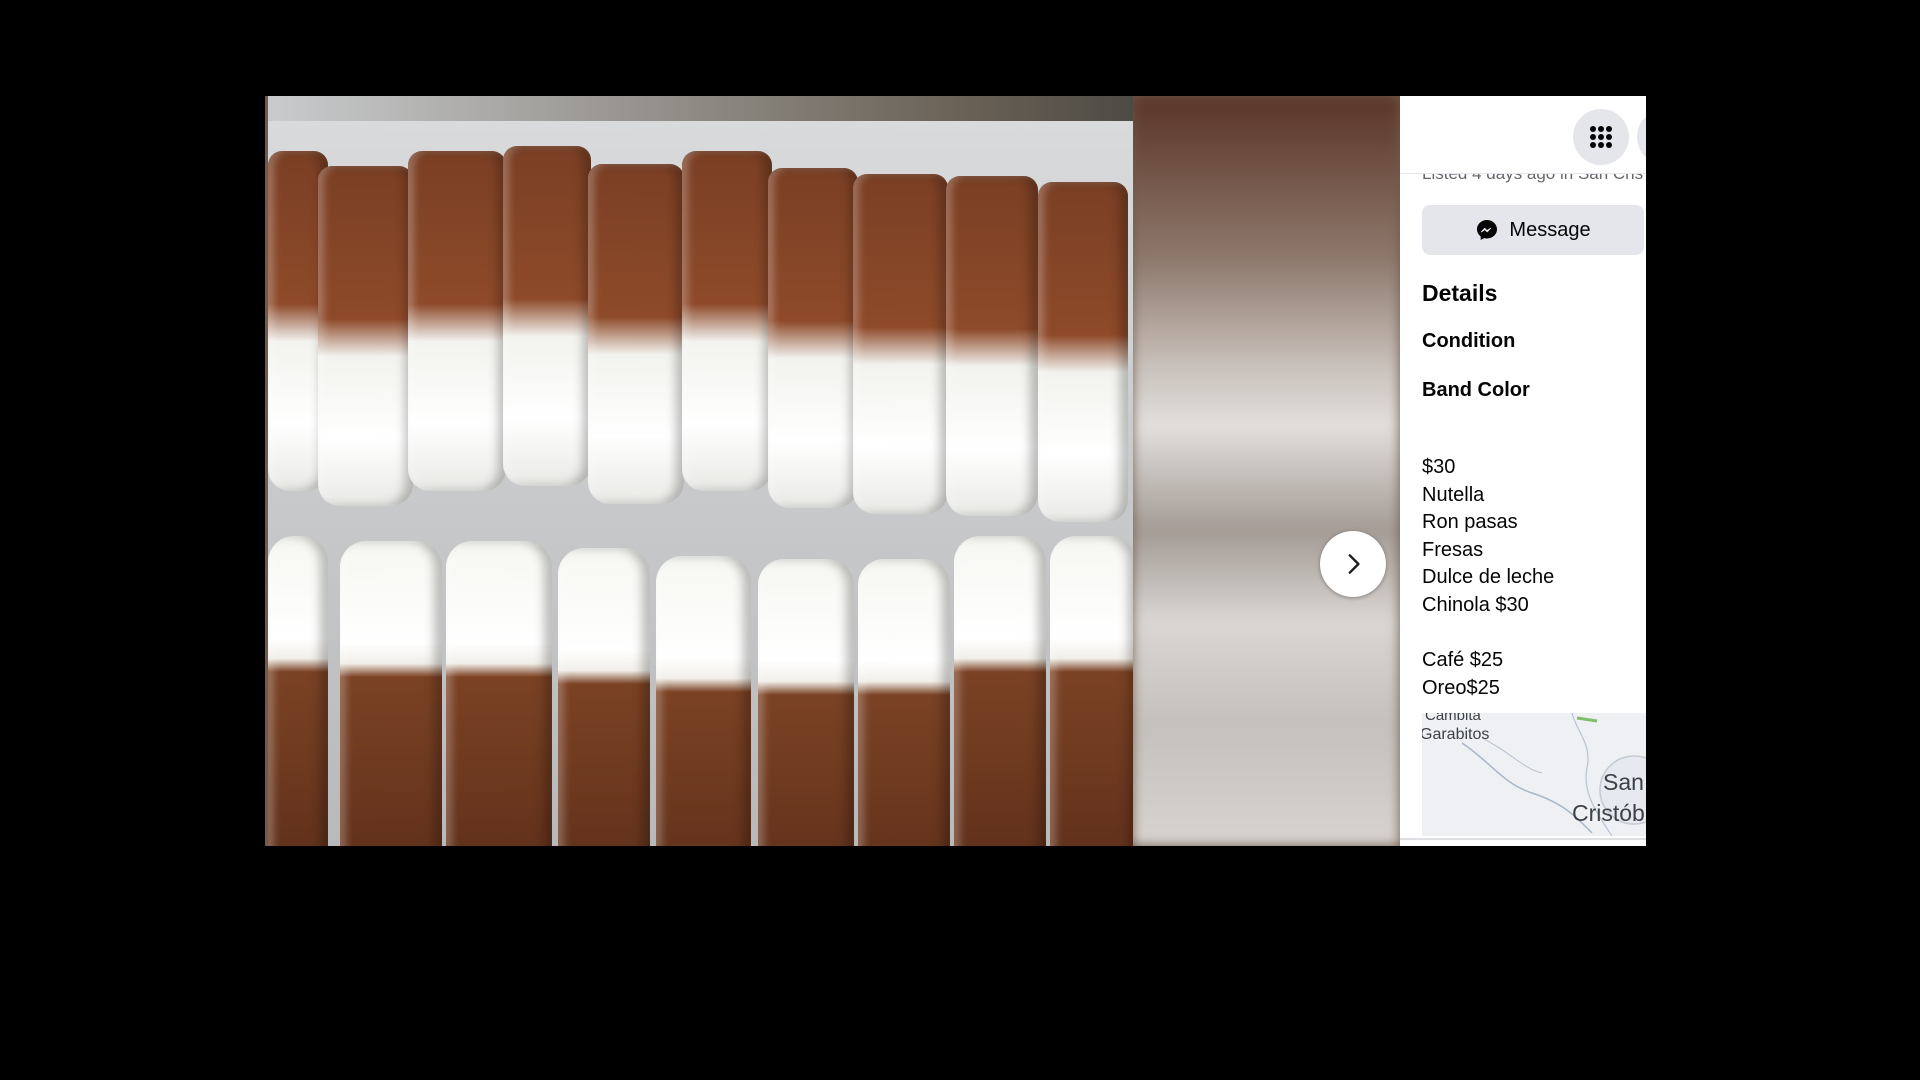  What do you see at coordinates (1487, 230) in the screenshot?
I see `messenger-icon` at bounding box center [1487, 230].